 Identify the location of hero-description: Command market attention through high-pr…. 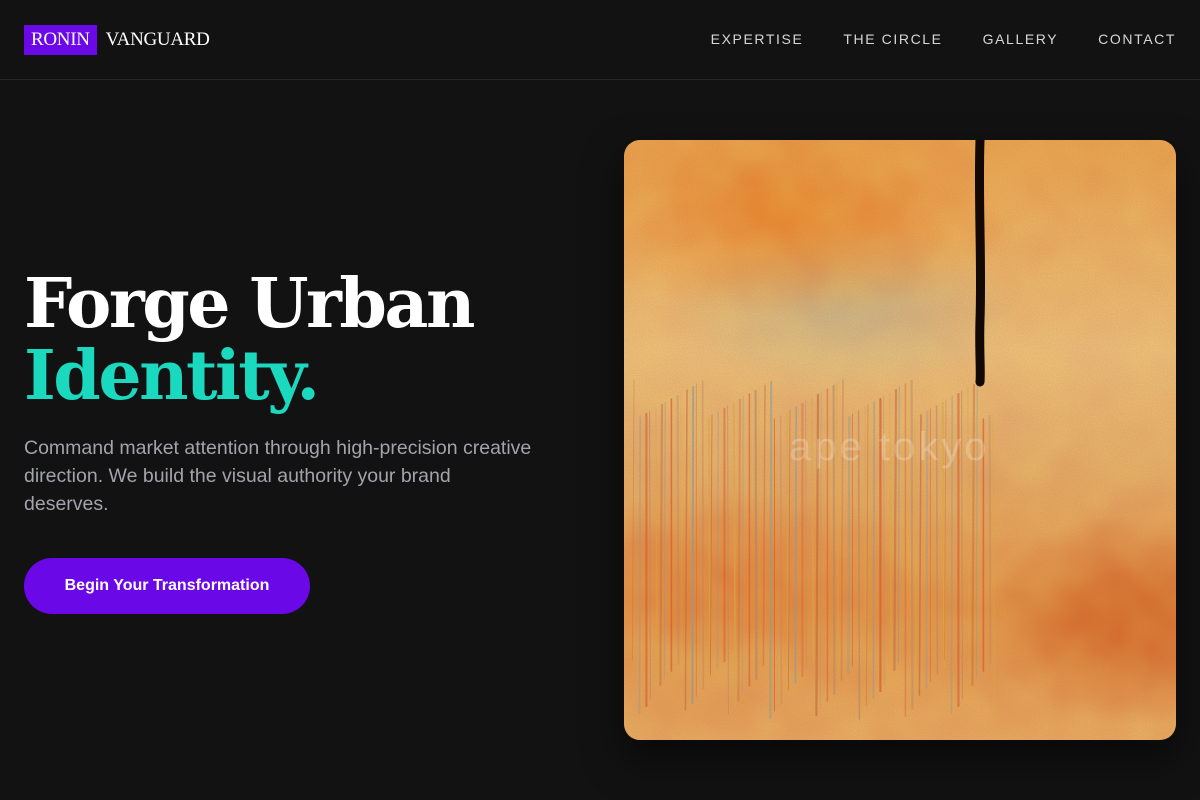
(278, 476).